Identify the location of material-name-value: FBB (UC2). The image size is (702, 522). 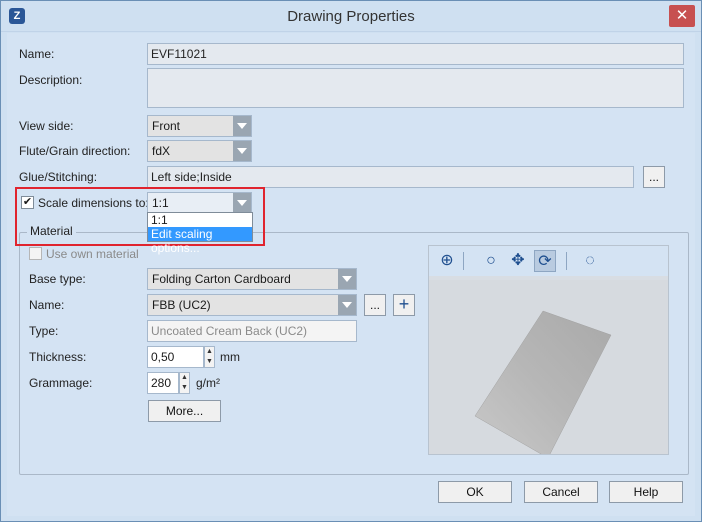
(181, 305).